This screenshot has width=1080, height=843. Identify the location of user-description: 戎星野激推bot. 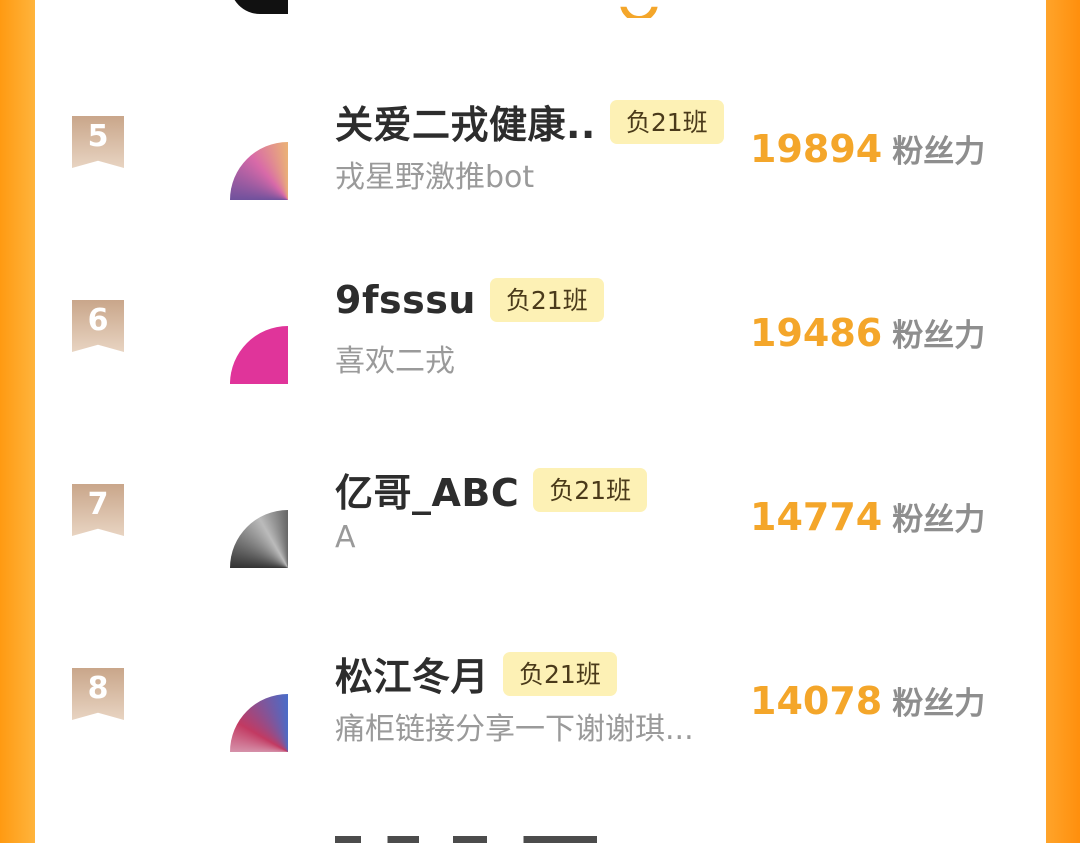
(435, 177).